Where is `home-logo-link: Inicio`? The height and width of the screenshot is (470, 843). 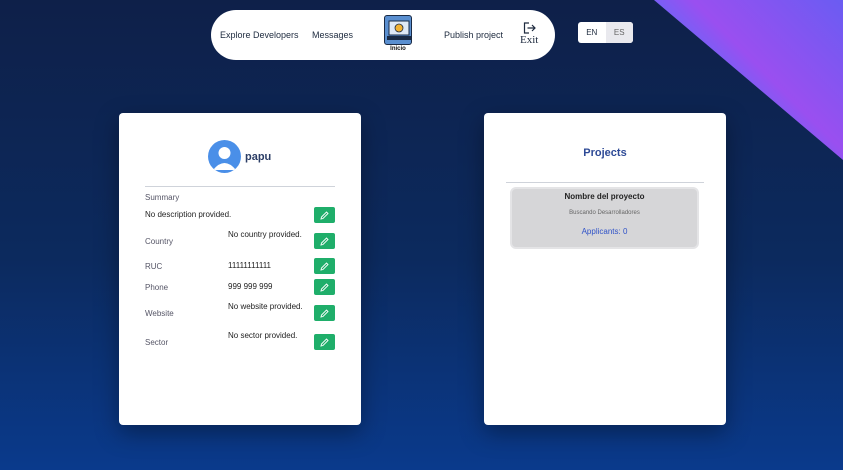
home-logo-link: Inicio is located at coordinates (398, 33).